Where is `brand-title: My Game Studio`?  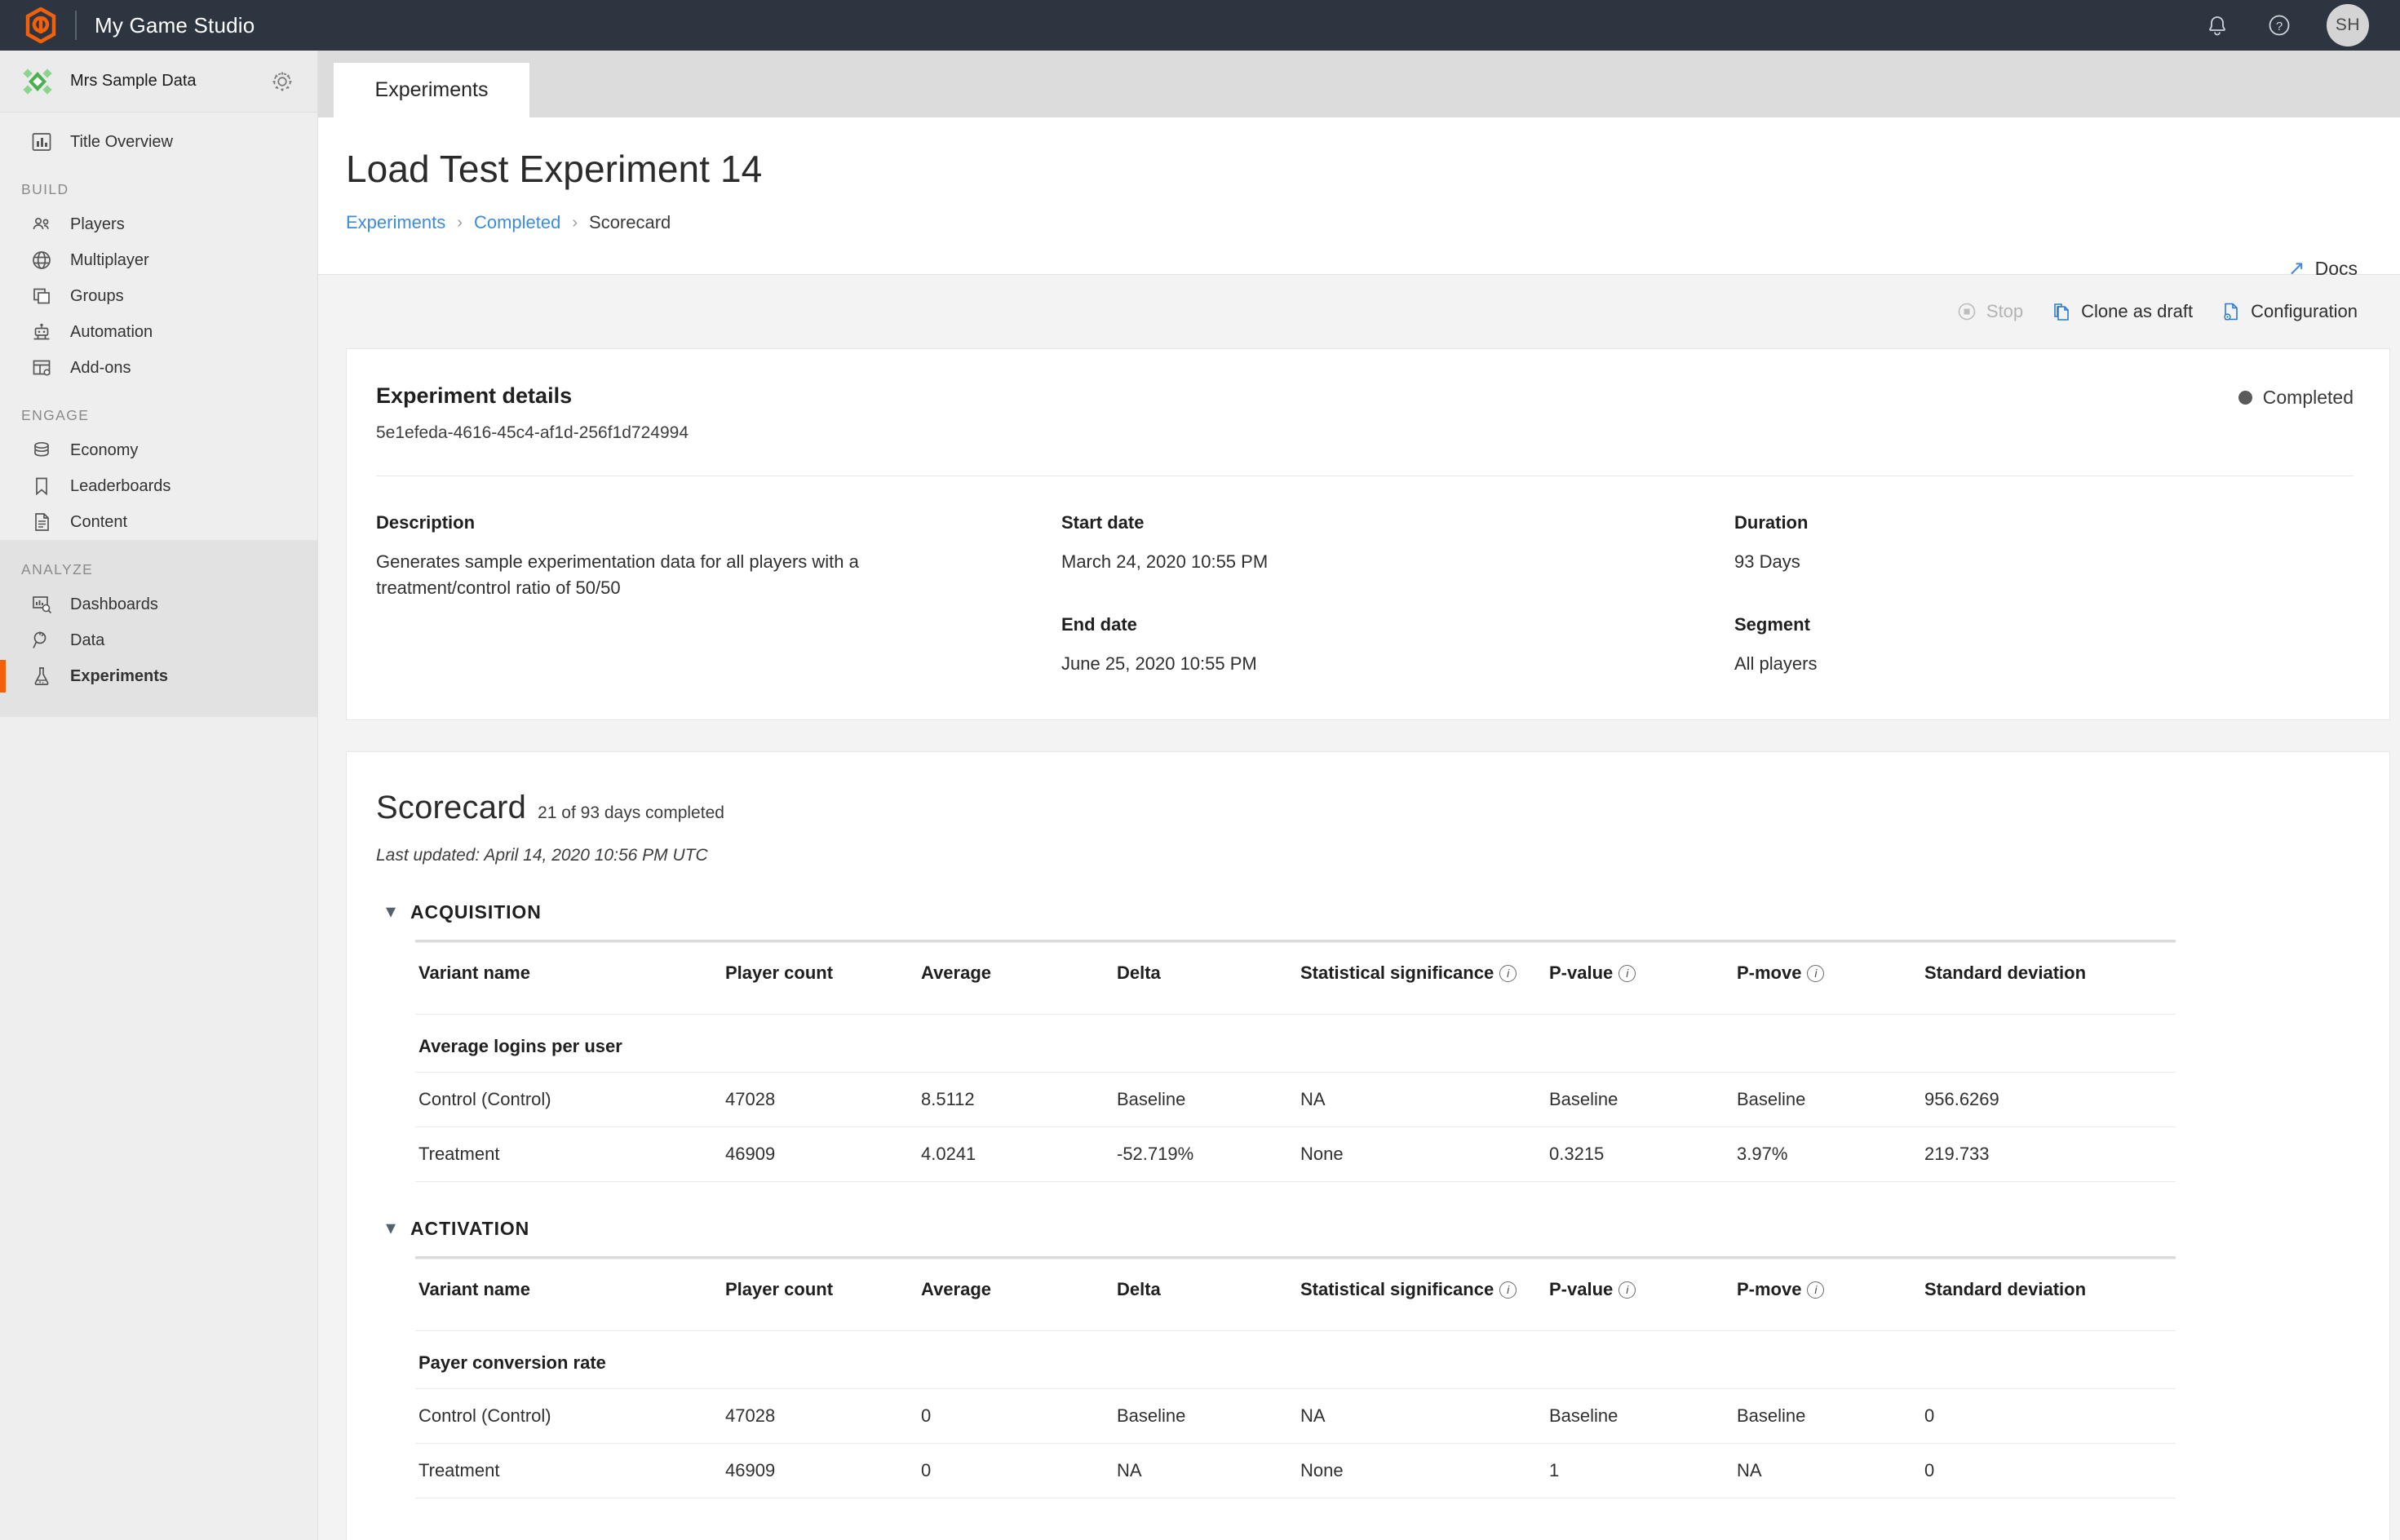 brand-title: My Game Studio is located at coordinates (175, 25).